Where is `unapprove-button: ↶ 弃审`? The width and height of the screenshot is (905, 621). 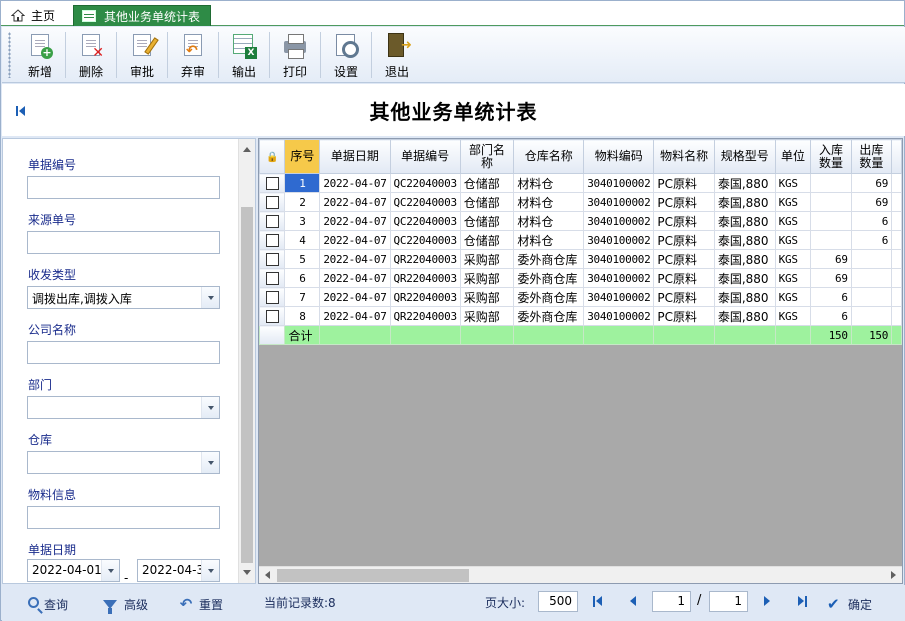
unapprove-button: ↶ 弃审 is located at coordinates (193, 54).